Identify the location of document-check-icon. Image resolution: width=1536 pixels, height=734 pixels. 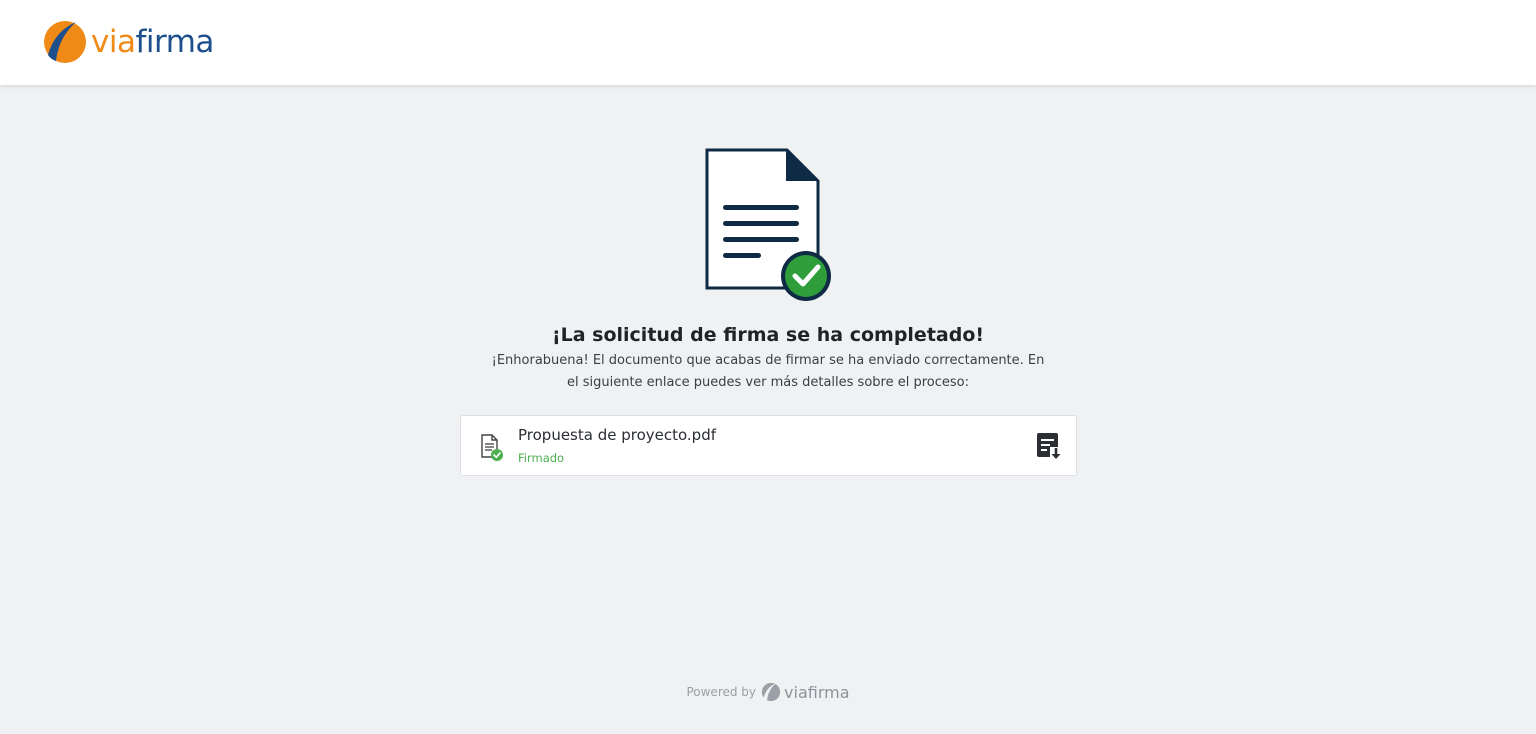
(768, 225).